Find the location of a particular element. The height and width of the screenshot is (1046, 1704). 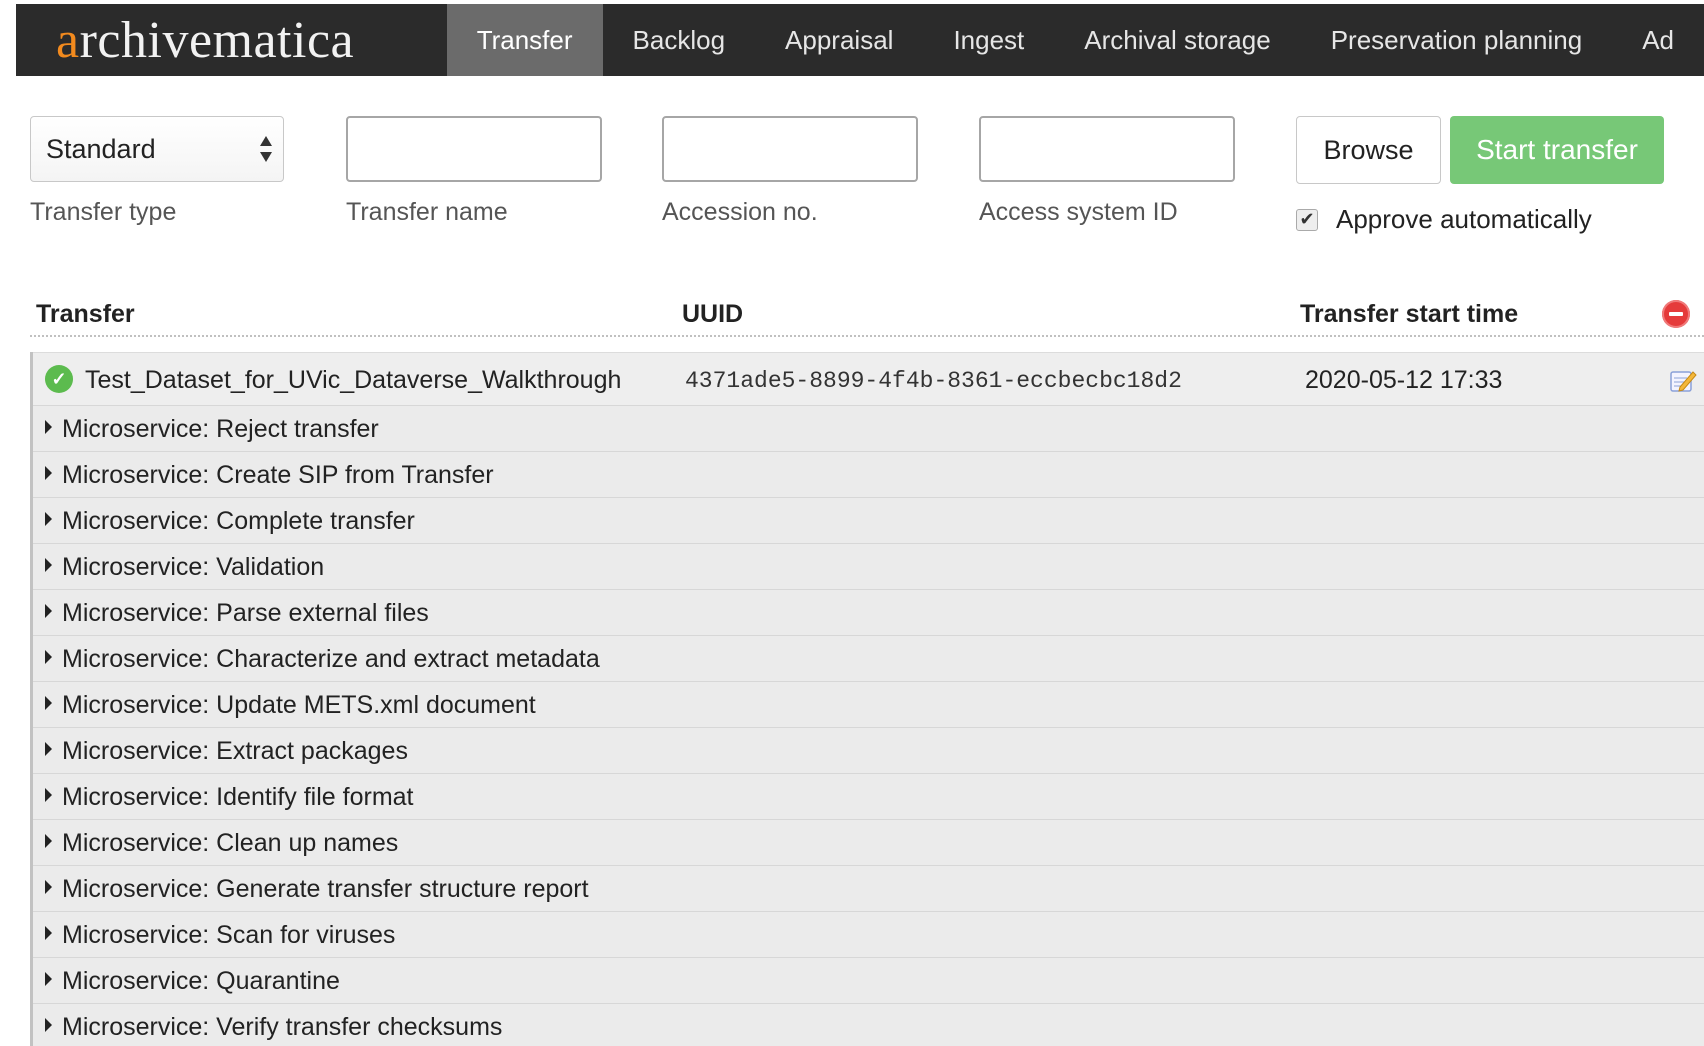

select-arrows-icon is located at coordinates (266, 149).